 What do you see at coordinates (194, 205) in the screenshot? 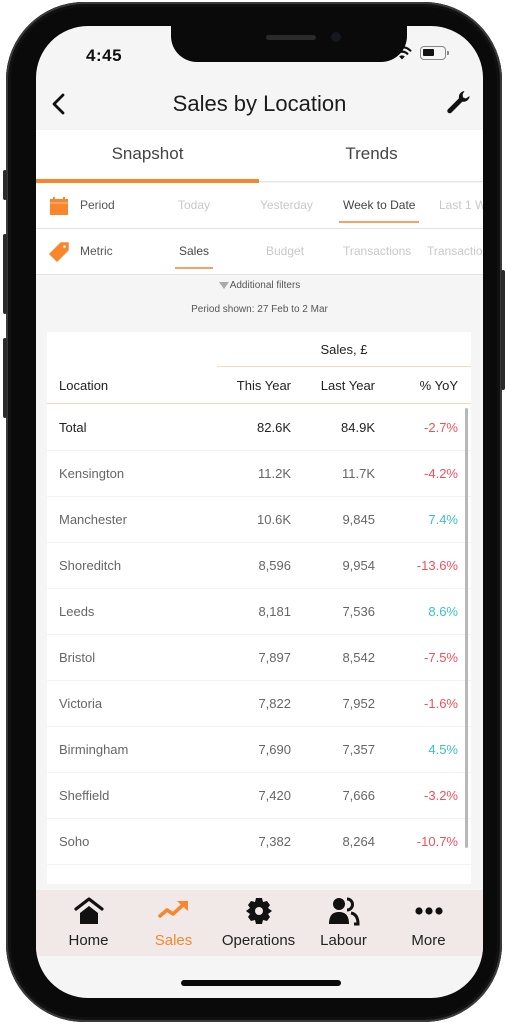
I see `period-option-today: Today` at bounding box center [194, 205].